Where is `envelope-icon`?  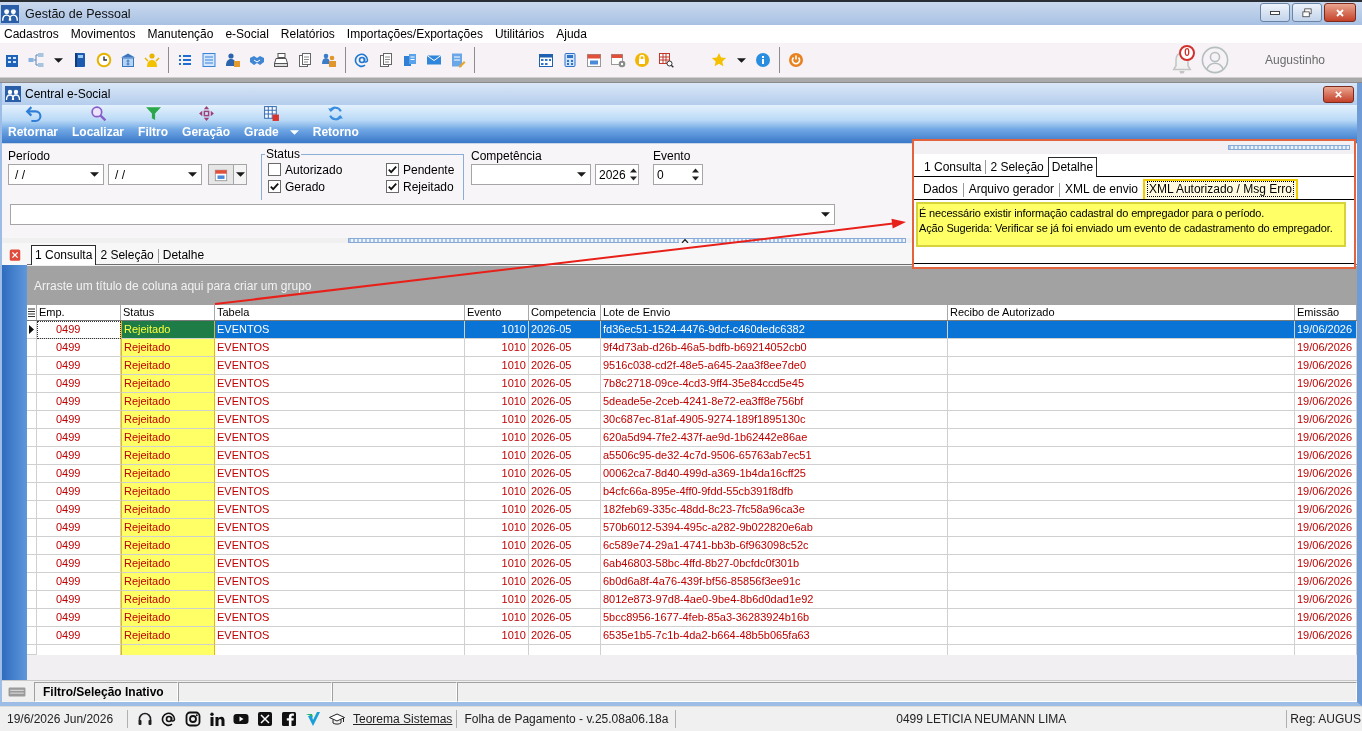
envelope-icon is located at coordinates (434, 60).